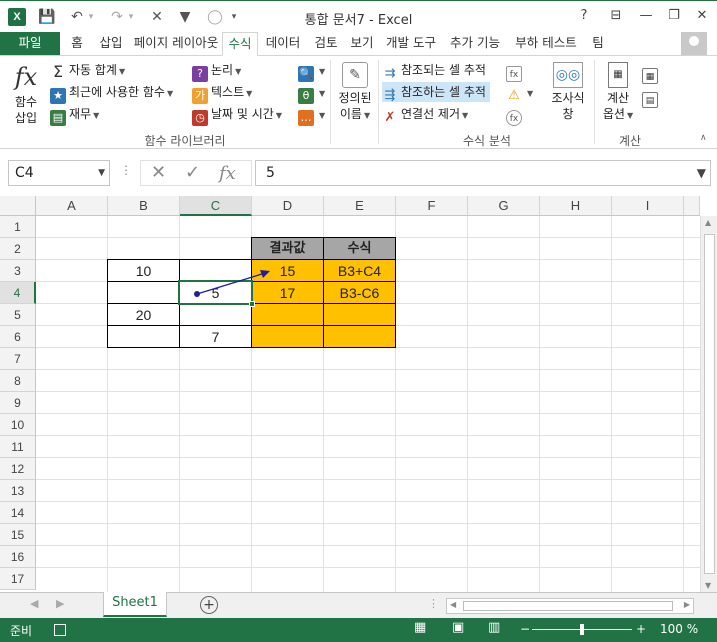 This screenshot has height=642, width=717. I want to click on cell-c3, so click(215, 270).